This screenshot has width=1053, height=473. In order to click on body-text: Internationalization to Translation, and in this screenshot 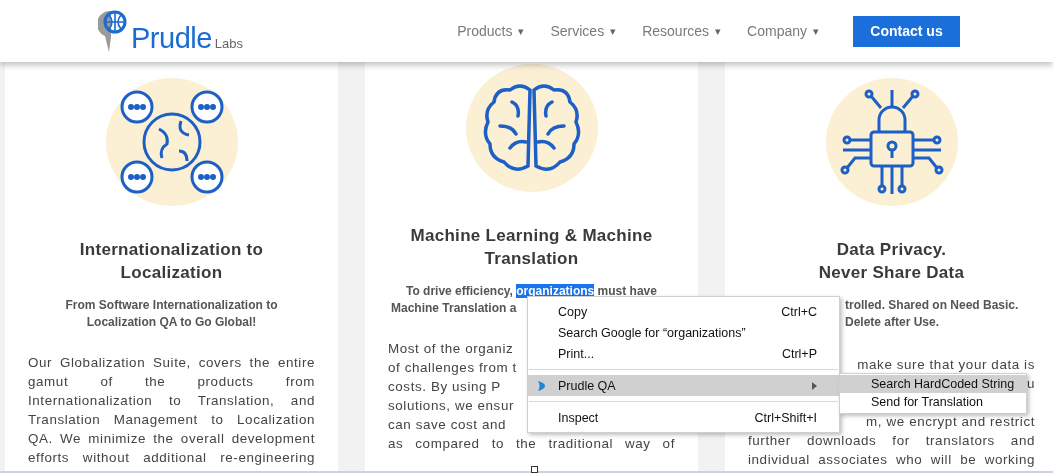, I will do `click(171, 401)`.